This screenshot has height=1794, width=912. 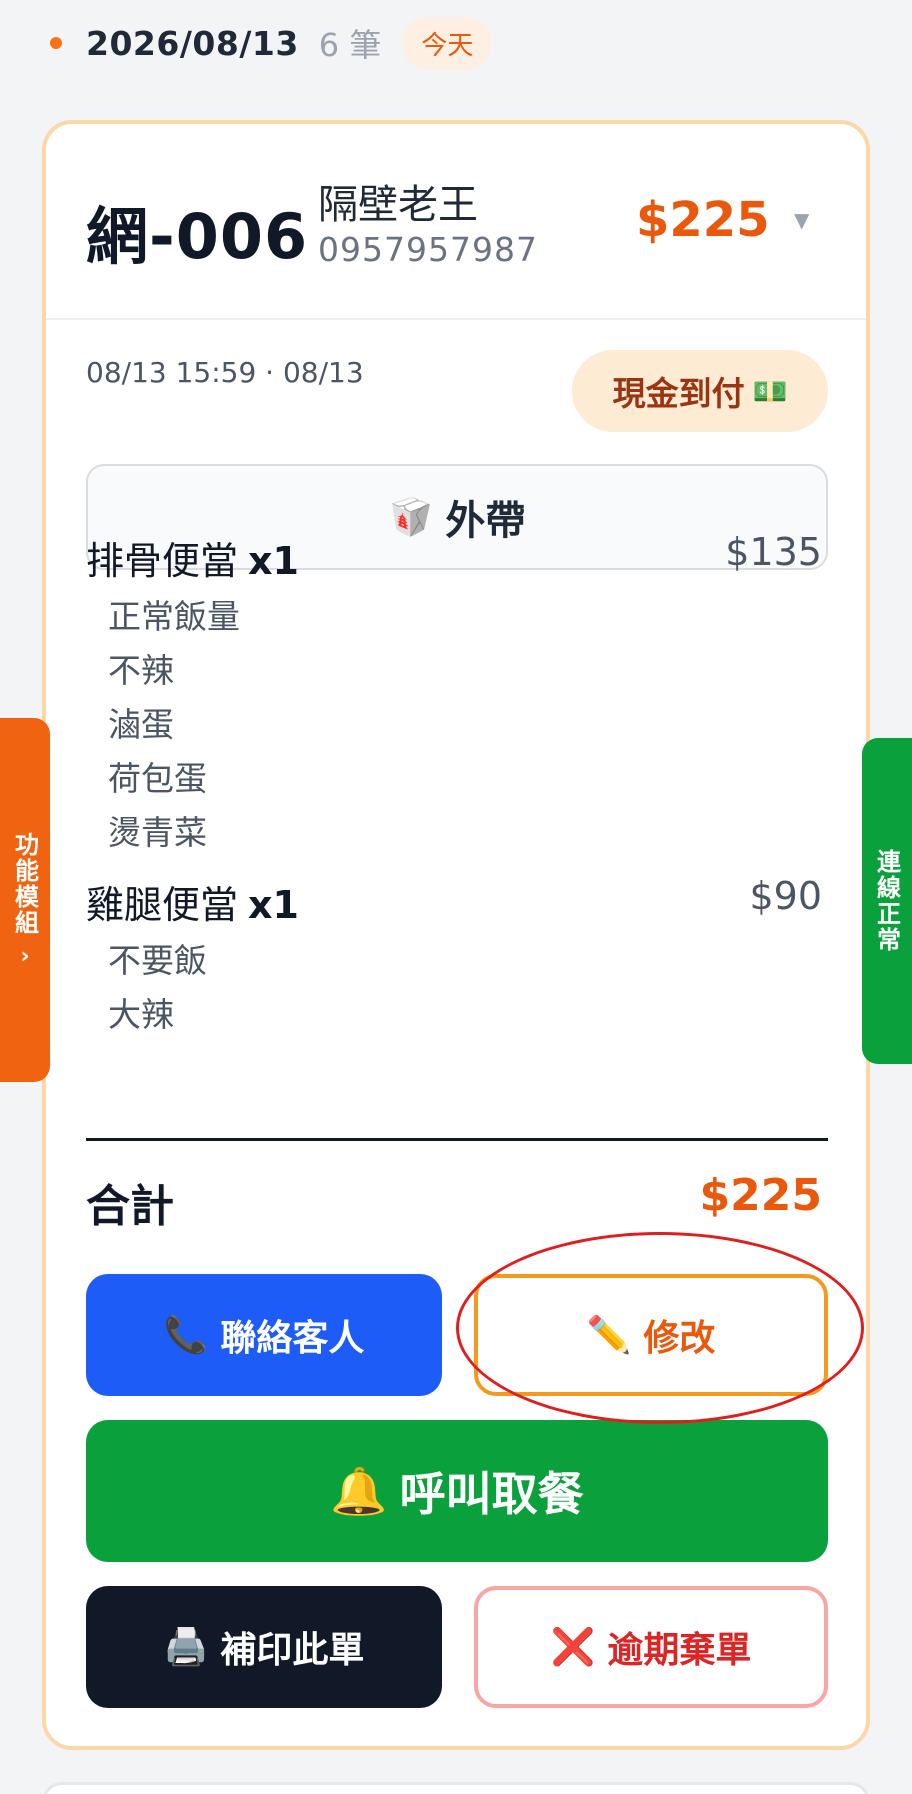 I want to click on order-total: $225, so click(x=703, y=220).